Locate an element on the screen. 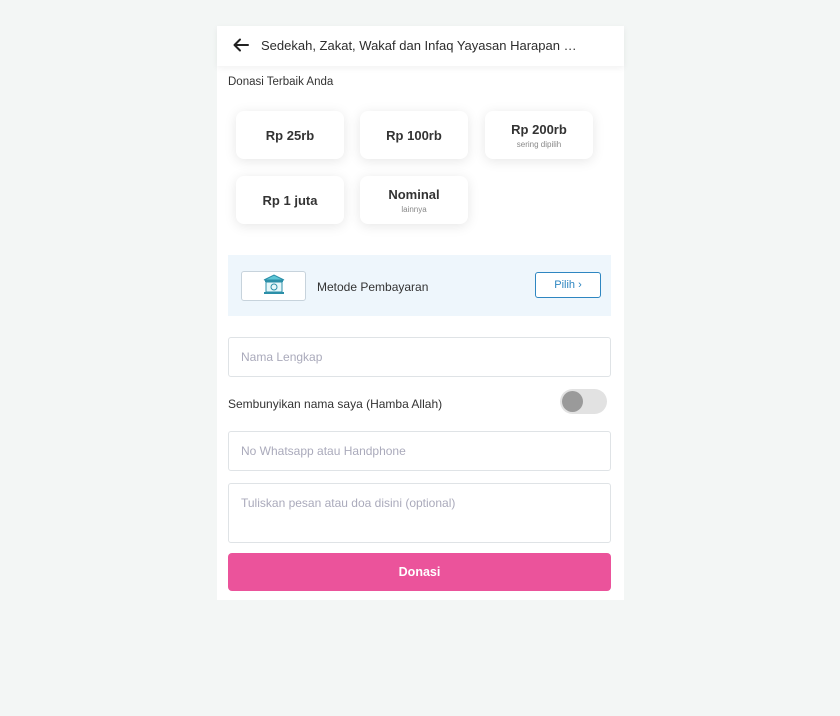  amount-hint: lainnya is located at coordinates (414, 209).